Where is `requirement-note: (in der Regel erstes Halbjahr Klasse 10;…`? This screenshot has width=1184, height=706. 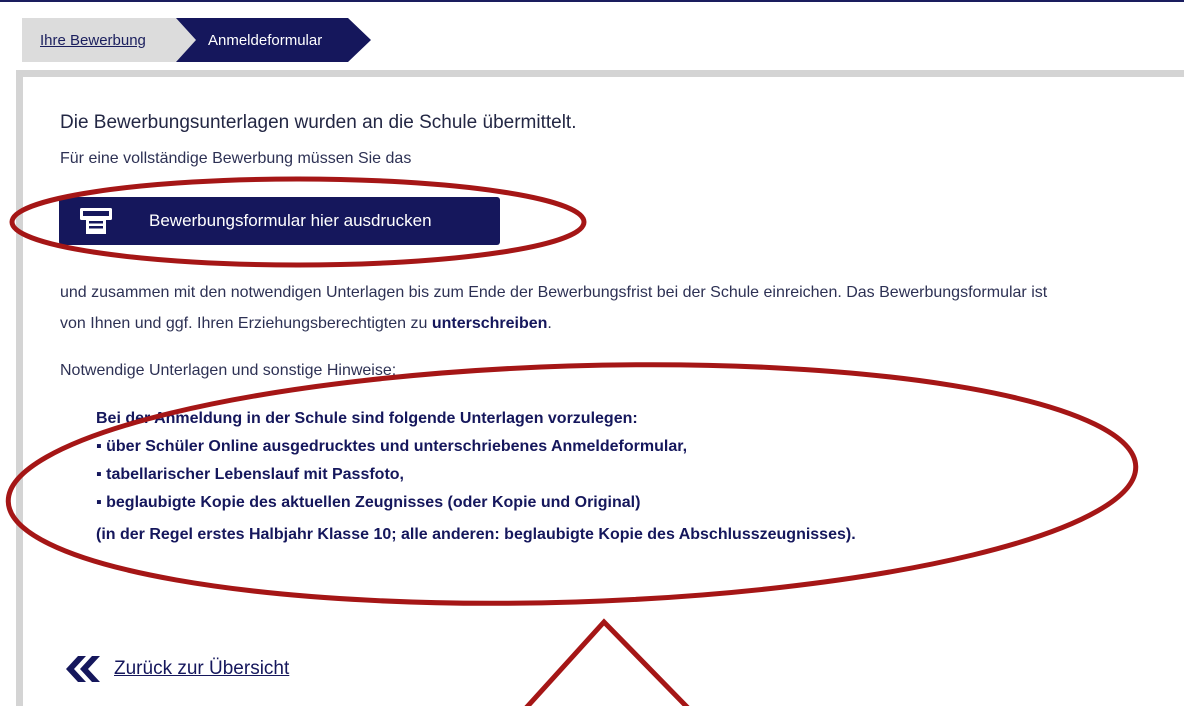 requirement-note: (in der Regel erstes Halbjahr Klasse 10;… is located at coordinates (476, 534).